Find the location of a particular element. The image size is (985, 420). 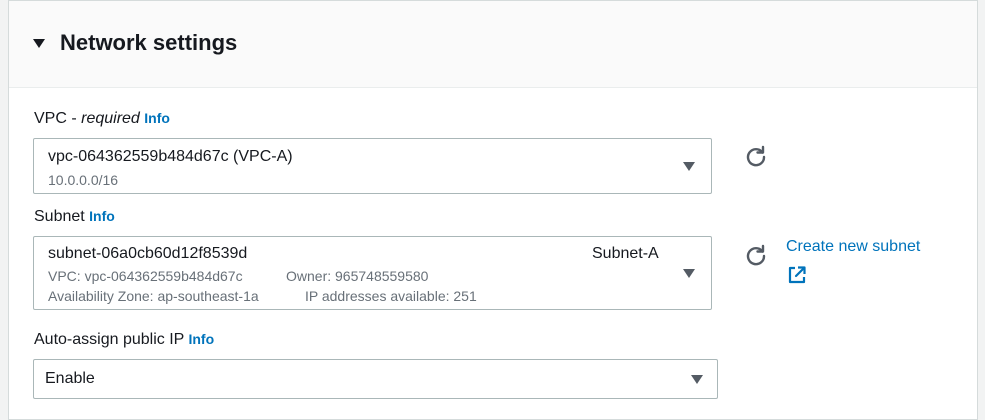

vpc-refresh-button is located at coordinates (756, 157).